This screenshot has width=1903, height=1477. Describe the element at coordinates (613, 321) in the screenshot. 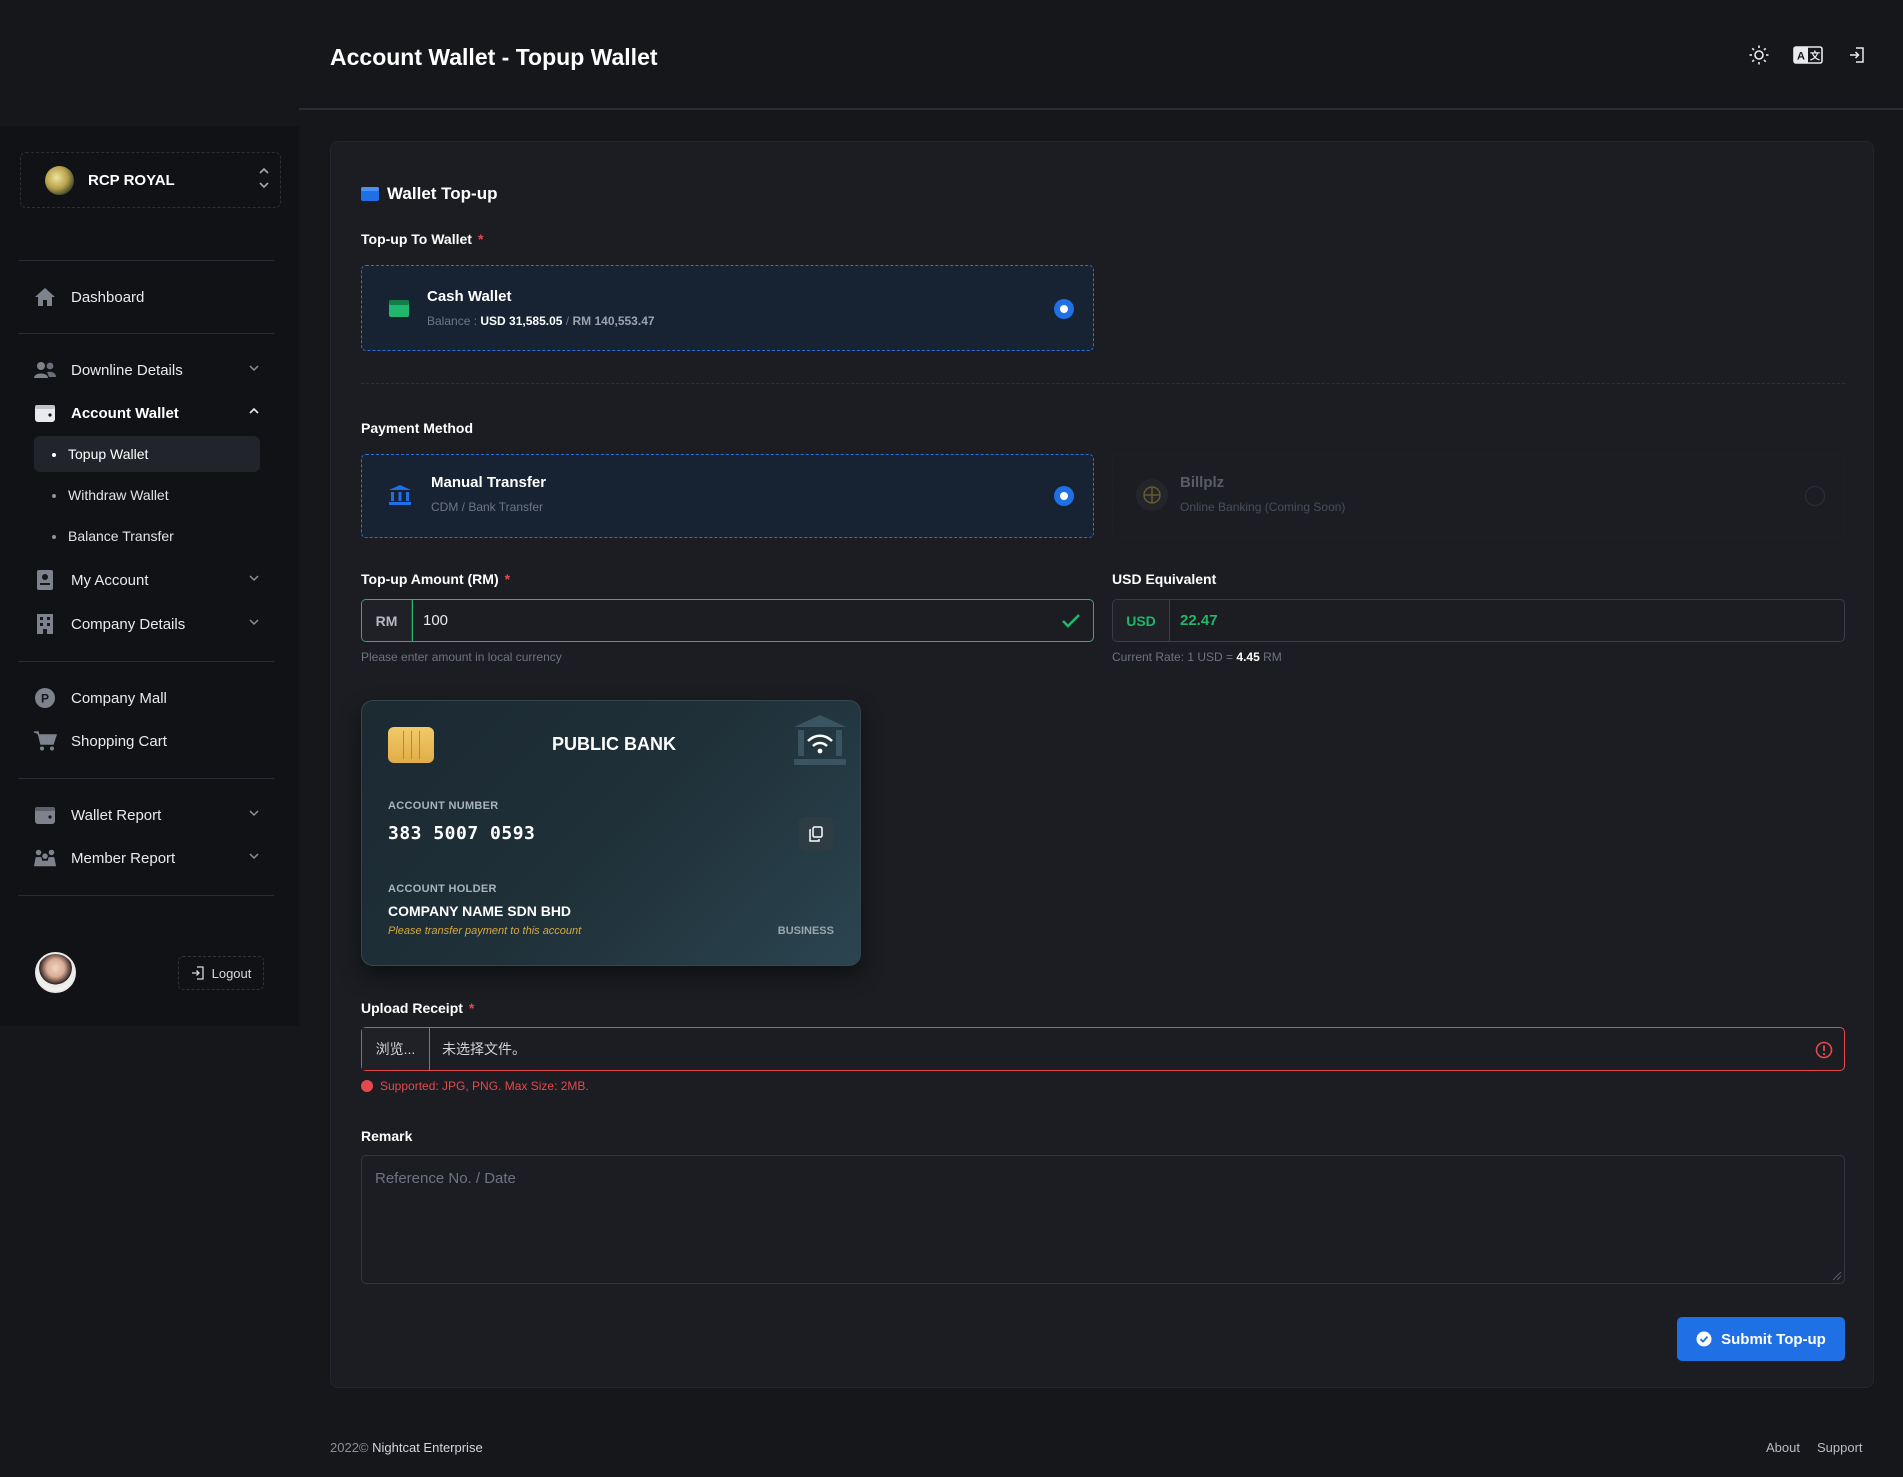

I see `balance-rm: RM 140,553.47` at that location.